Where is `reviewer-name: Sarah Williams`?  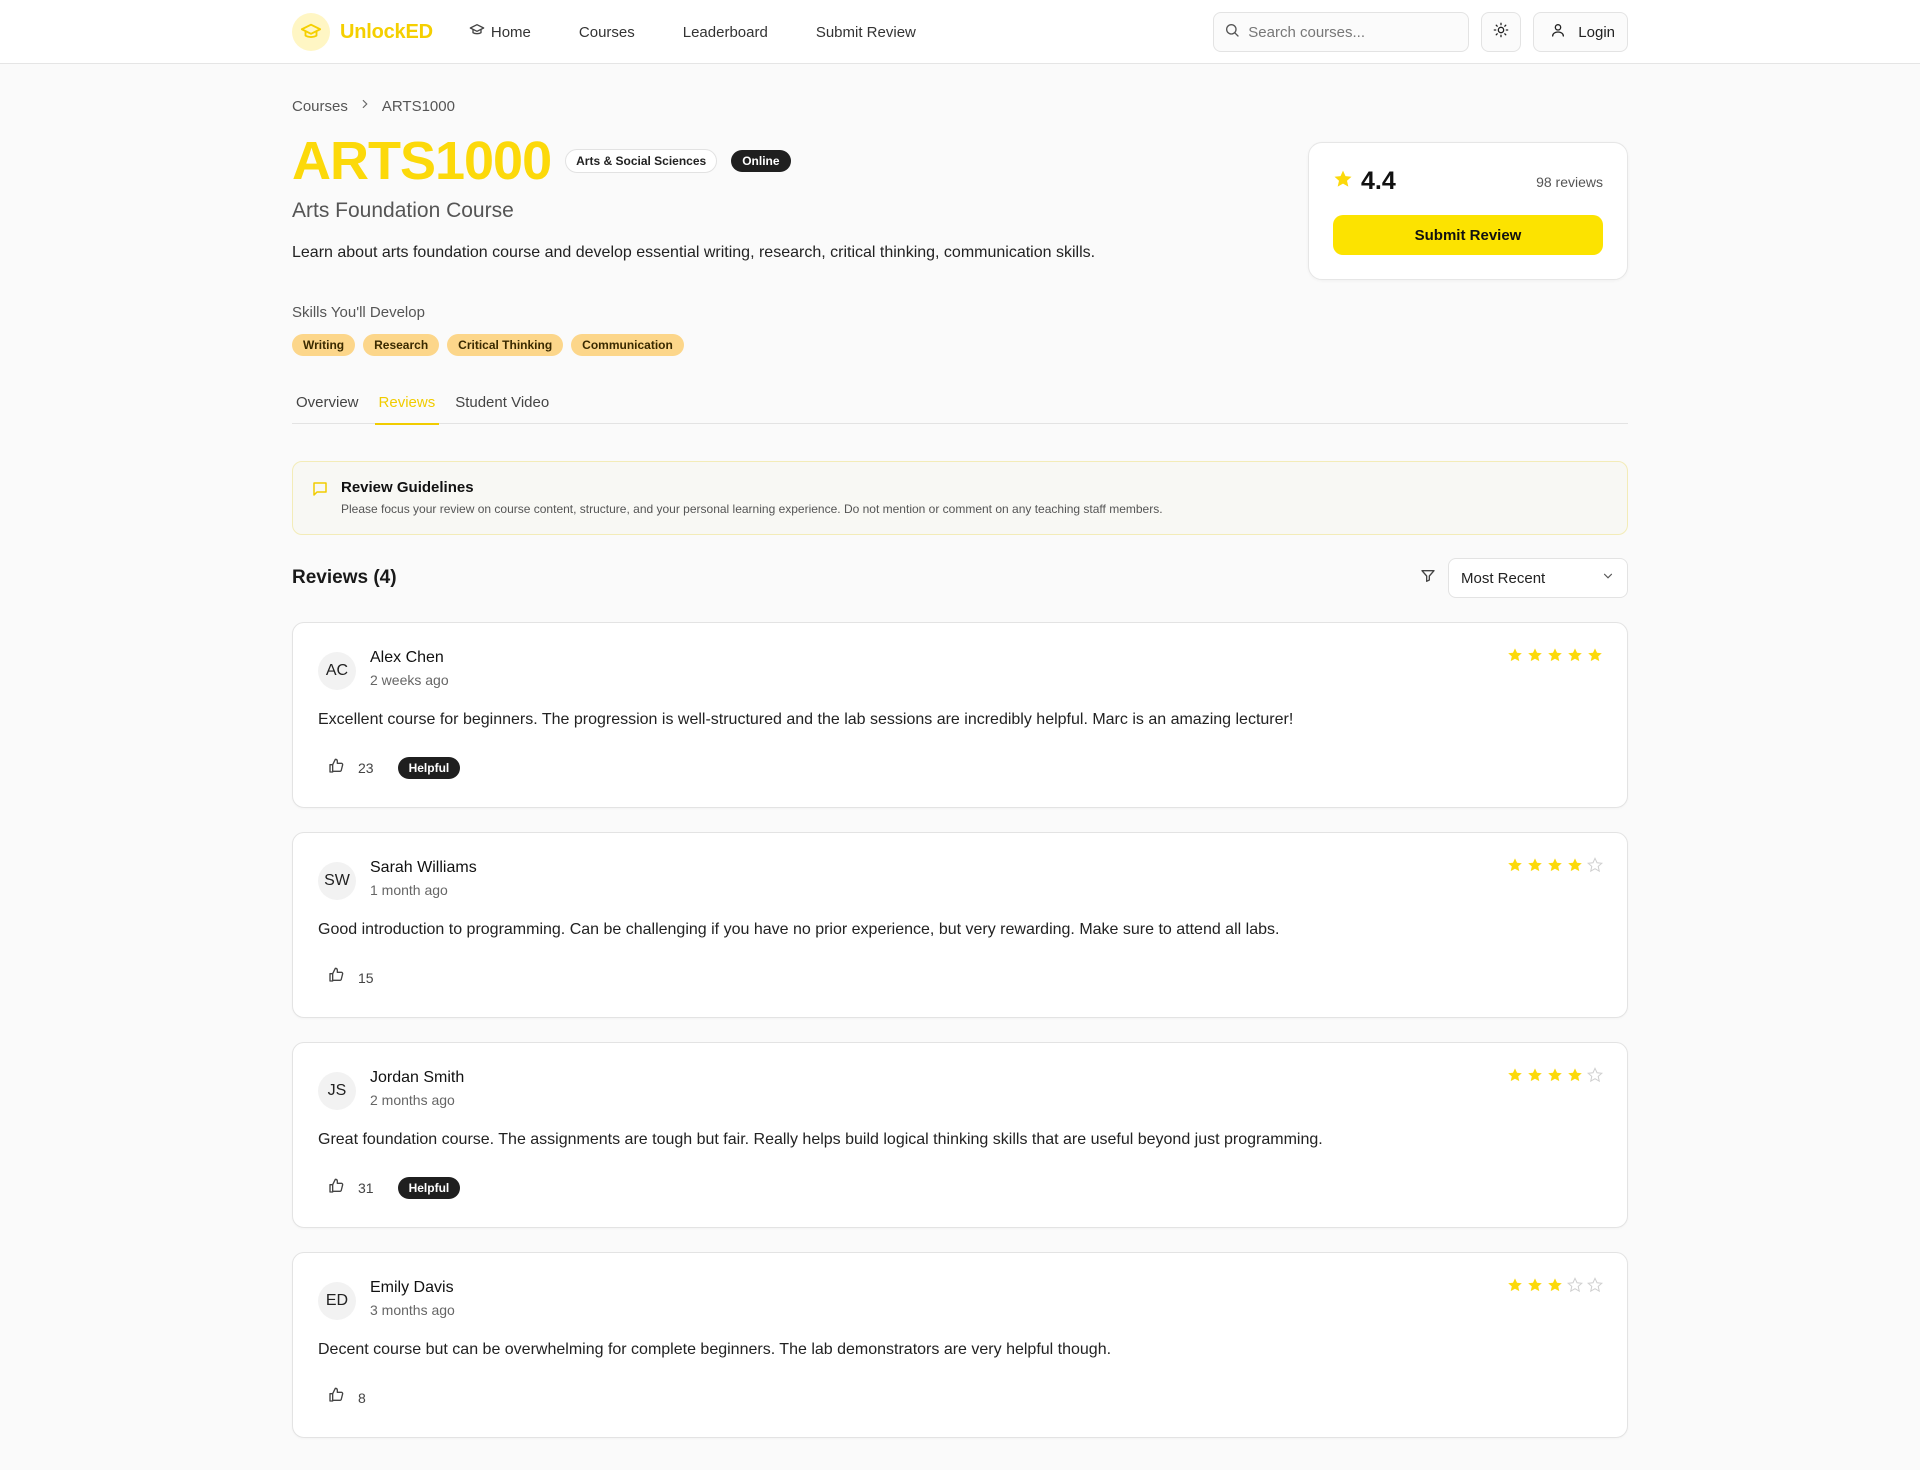
reviewer-name: Sarah Williams is located at coordinates (423, 867).